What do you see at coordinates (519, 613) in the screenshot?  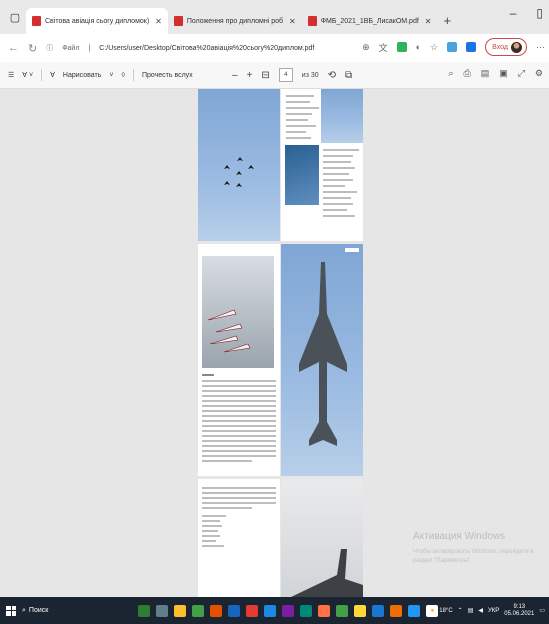 I see `clock-date: 05.06.2021` at bounding box center [519, 613].